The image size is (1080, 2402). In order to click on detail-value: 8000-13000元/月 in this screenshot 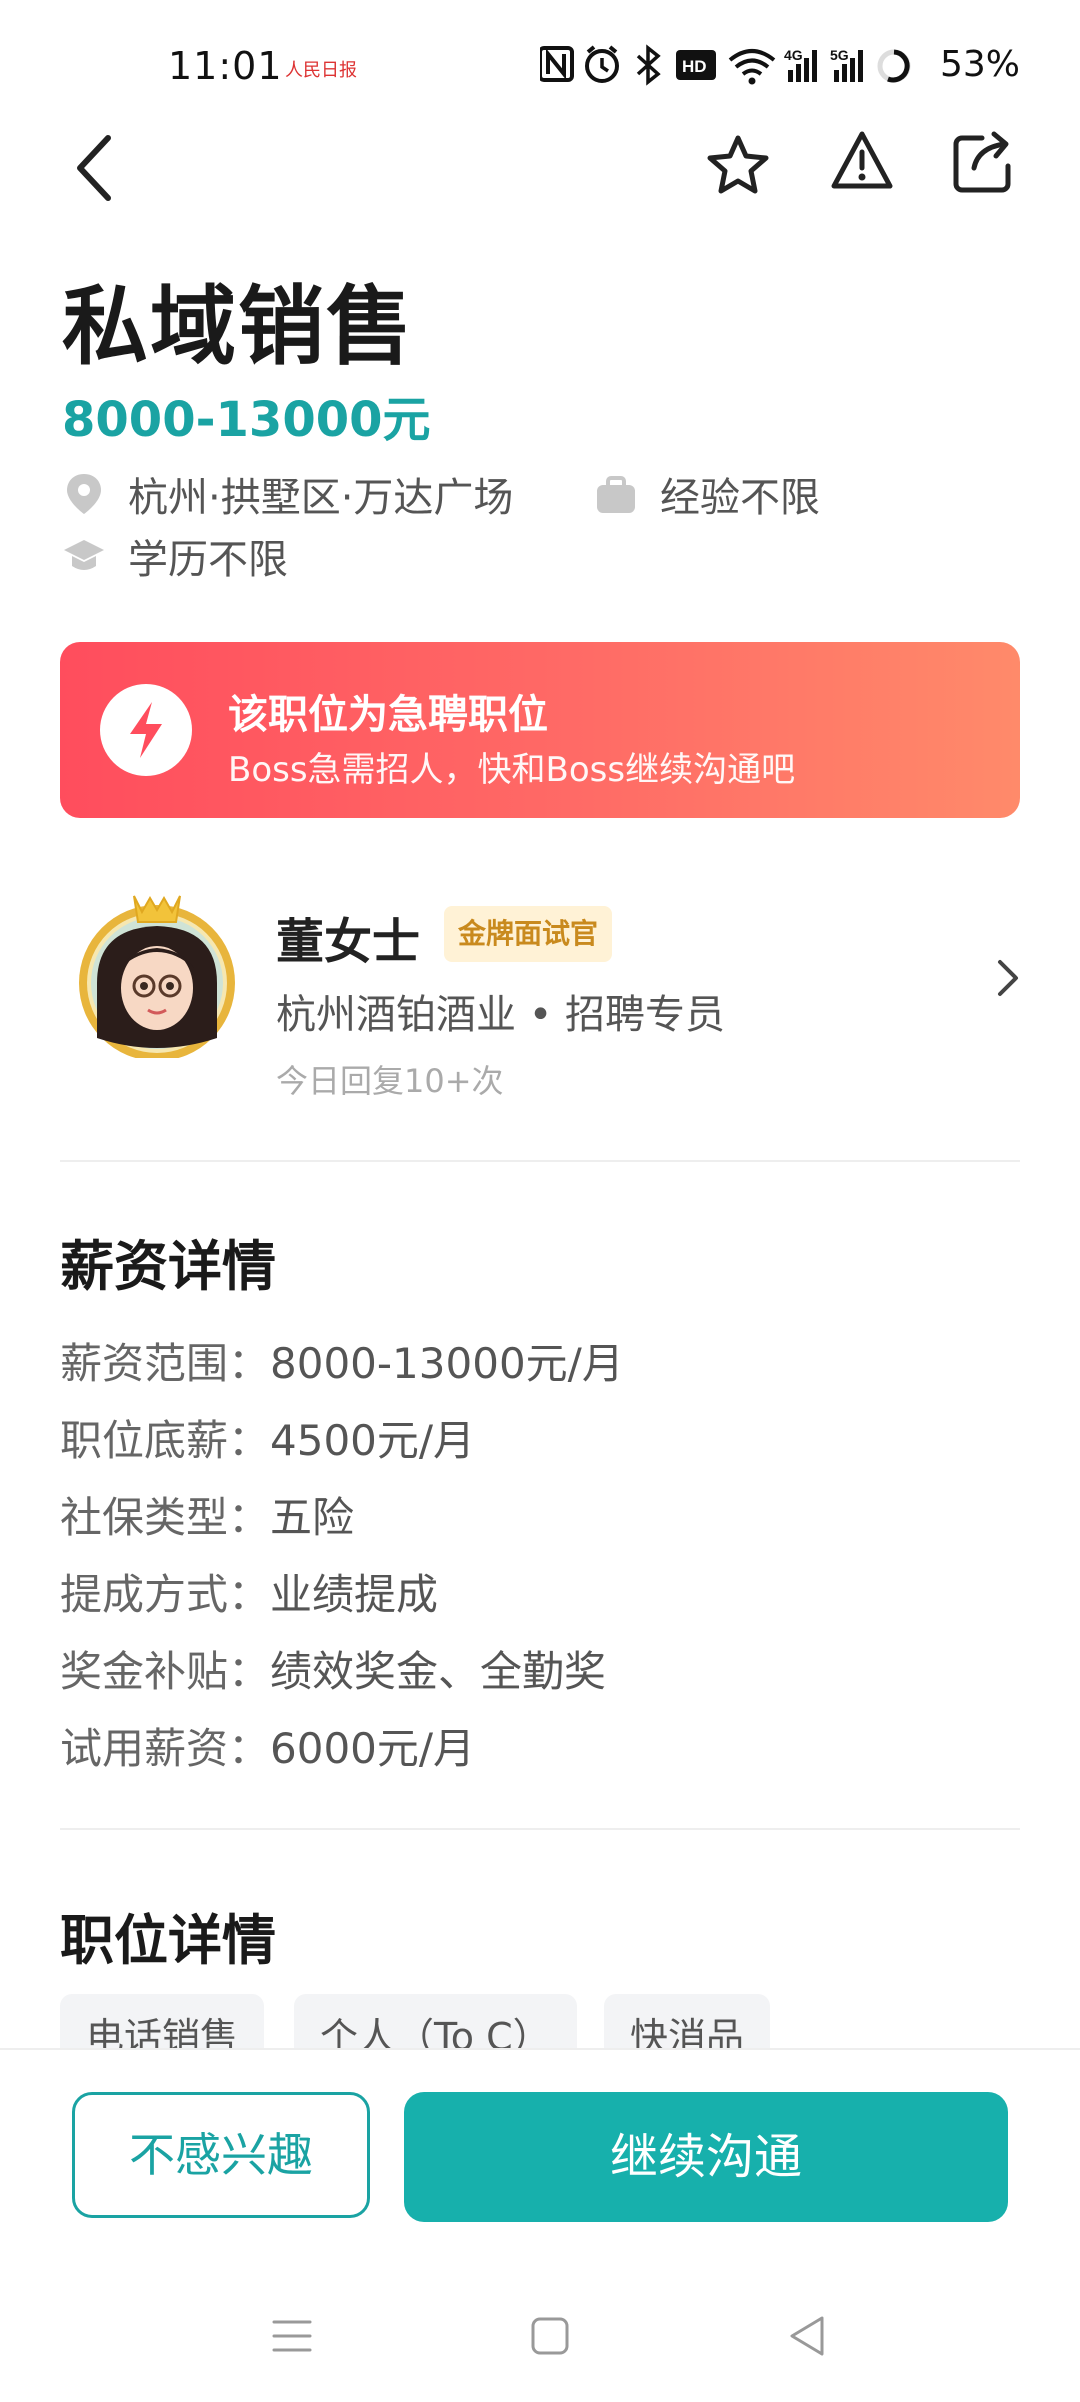, I will do `click(447, 1363)`.